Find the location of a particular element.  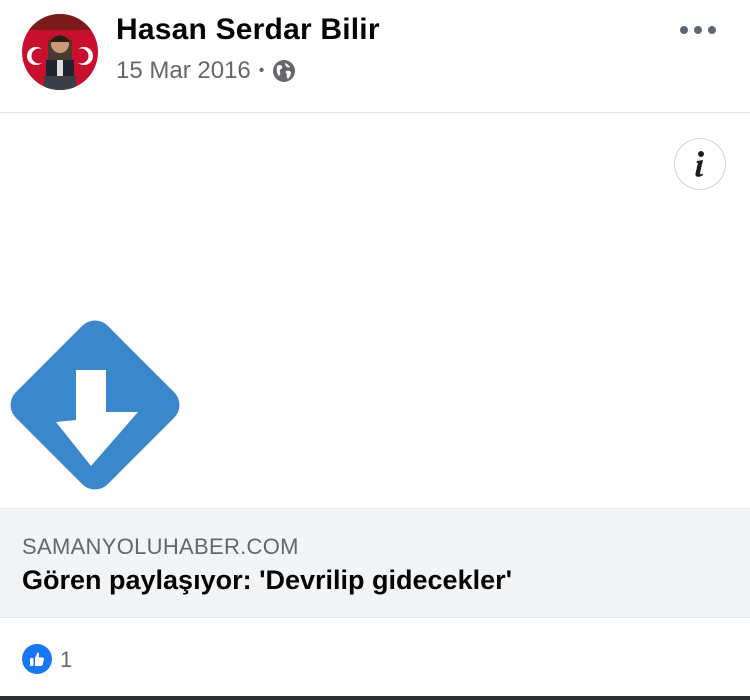

avatar-image is located at coordinates (60, 52).